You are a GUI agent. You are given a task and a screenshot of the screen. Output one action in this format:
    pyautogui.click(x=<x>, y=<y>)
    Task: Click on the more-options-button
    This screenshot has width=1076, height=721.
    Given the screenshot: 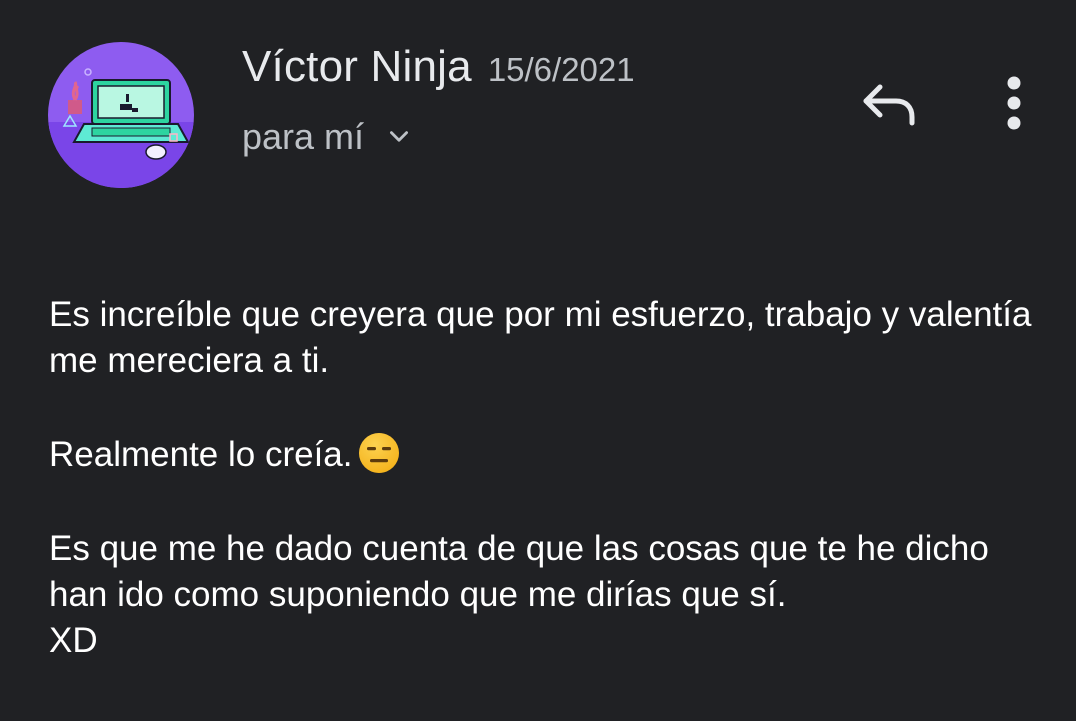 What is the action you would take?
    pyautogui.click(x=1014, y=103)
    